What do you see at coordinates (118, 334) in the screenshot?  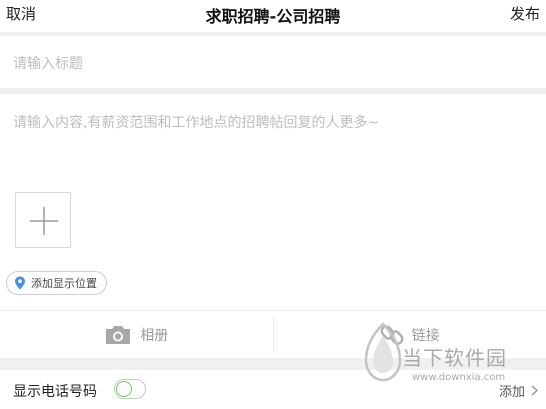 I see `camera-icon` at bounding box center [118, 334].